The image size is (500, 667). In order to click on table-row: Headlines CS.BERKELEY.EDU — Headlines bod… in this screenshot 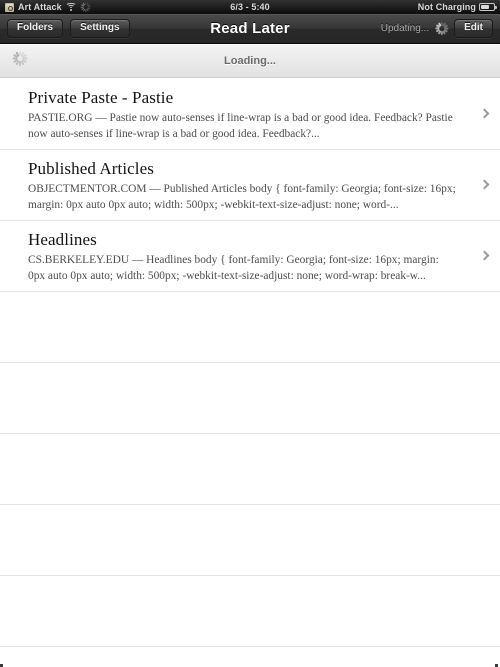, I will do `click(250, 256)`.